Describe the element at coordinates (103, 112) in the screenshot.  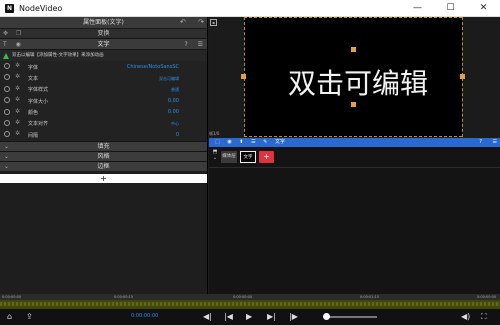
I see `property-color: ✲ 颜色 0.00` at that location.